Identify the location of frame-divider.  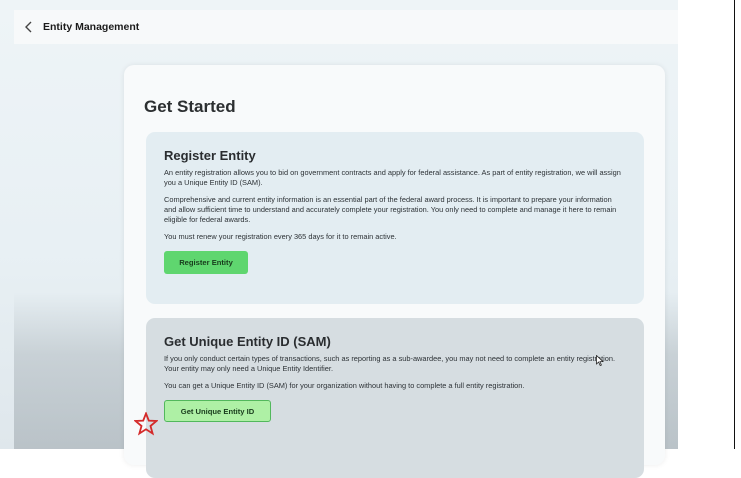
(734, 224).